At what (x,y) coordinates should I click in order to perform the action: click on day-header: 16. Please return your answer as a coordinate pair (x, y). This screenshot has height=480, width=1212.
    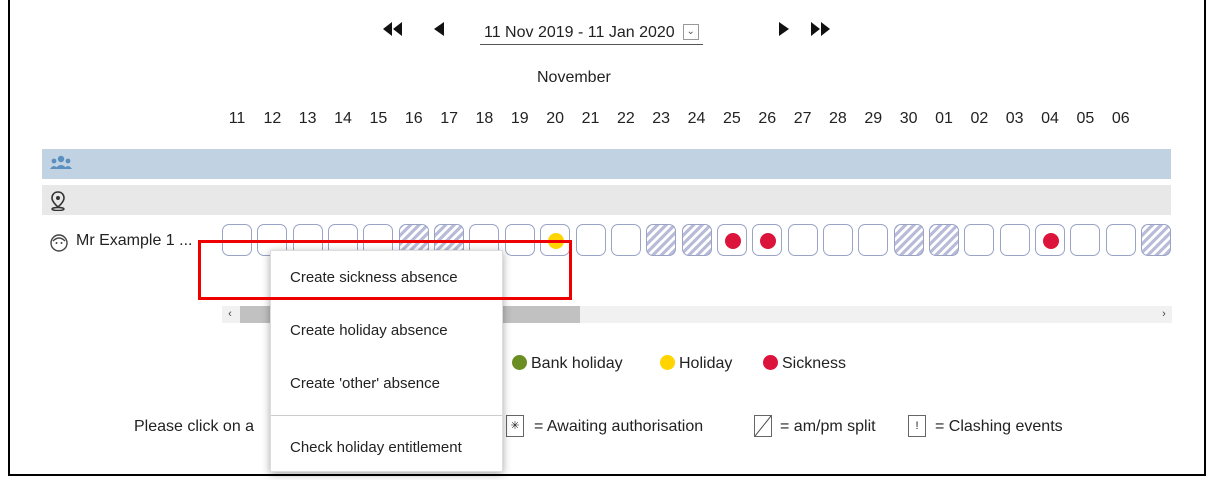
    Looking at the image, I should click on (413, 118).